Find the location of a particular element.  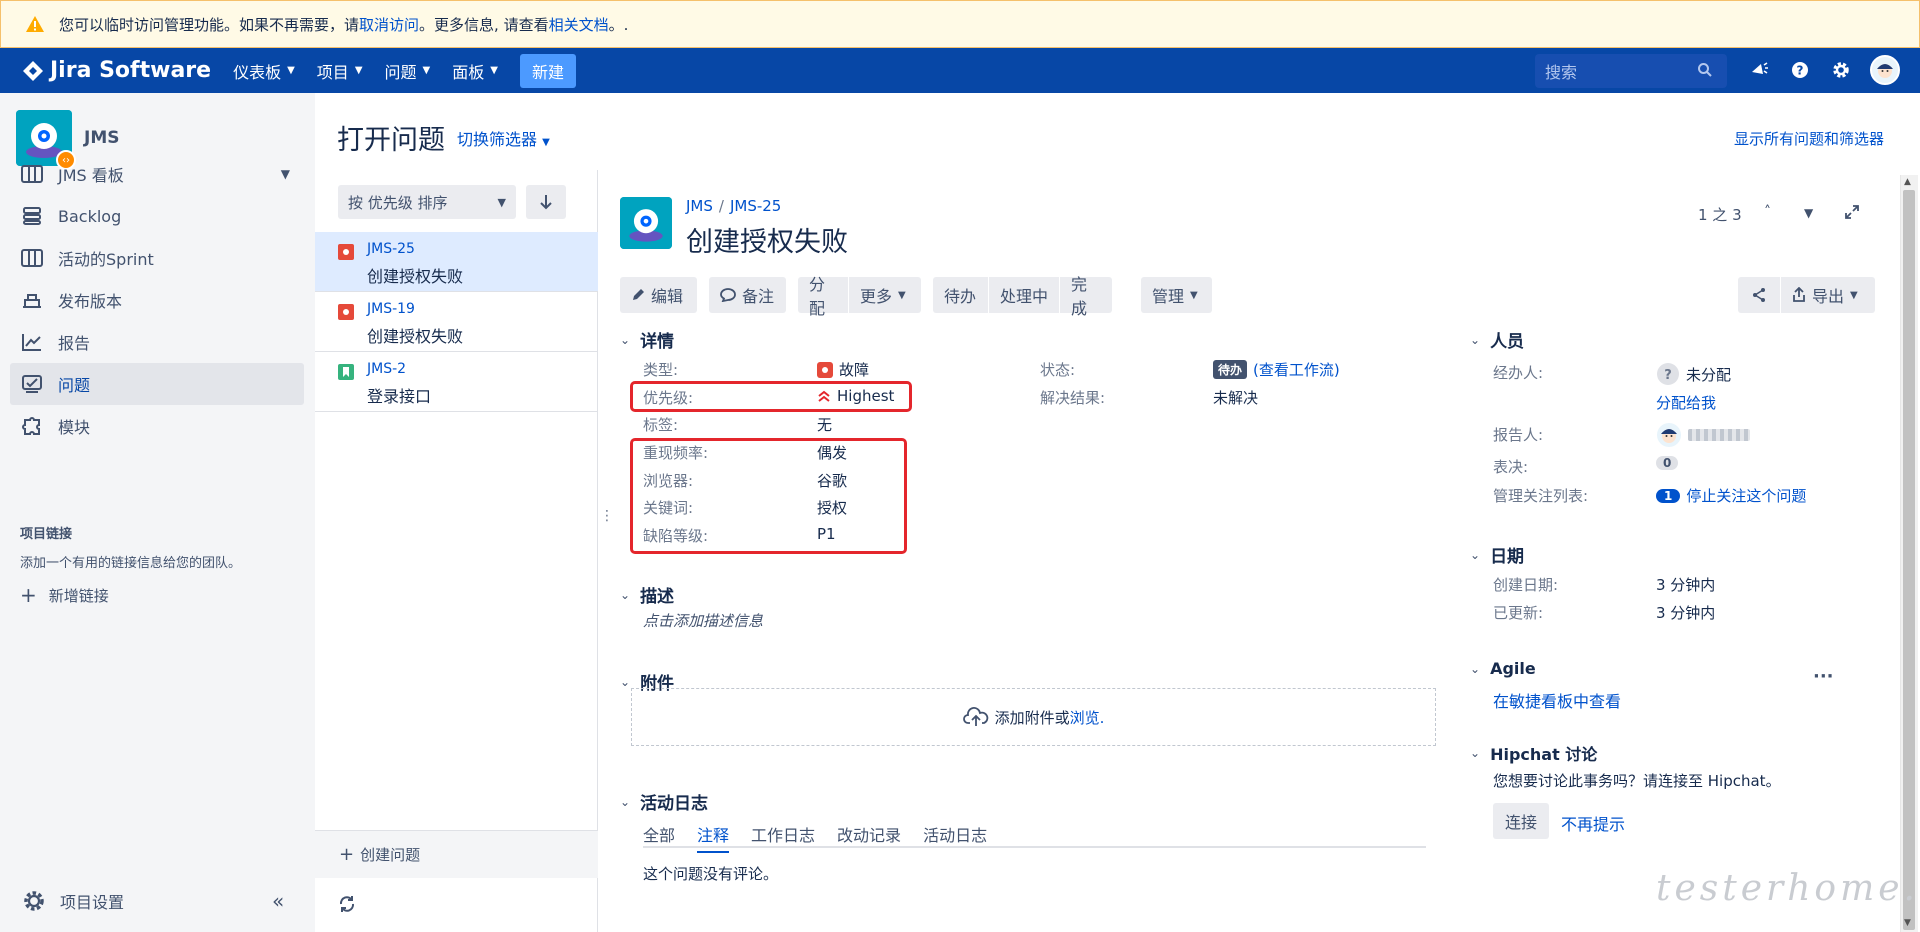

sidebar-item-label: 问题 is located at coordinates (74, 385).